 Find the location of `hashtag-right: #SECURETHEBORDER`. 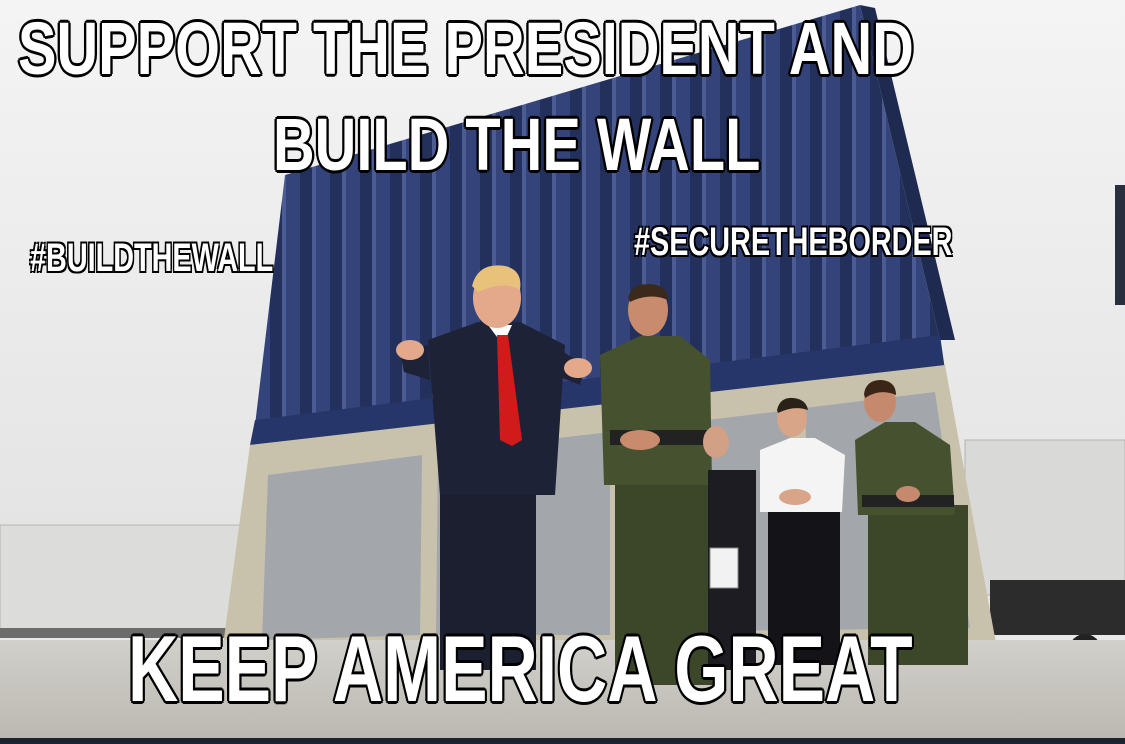

hashtag-right: #SECURETHEBORDER is located at coordinates (793, 242).